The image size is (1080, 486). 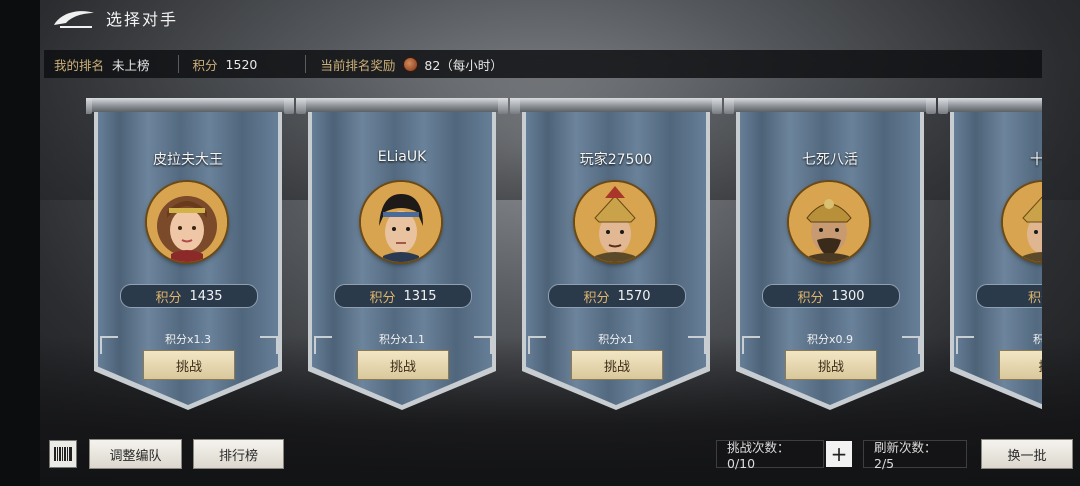 I want to click on points-label: 积分, so click(x=205, y=65).